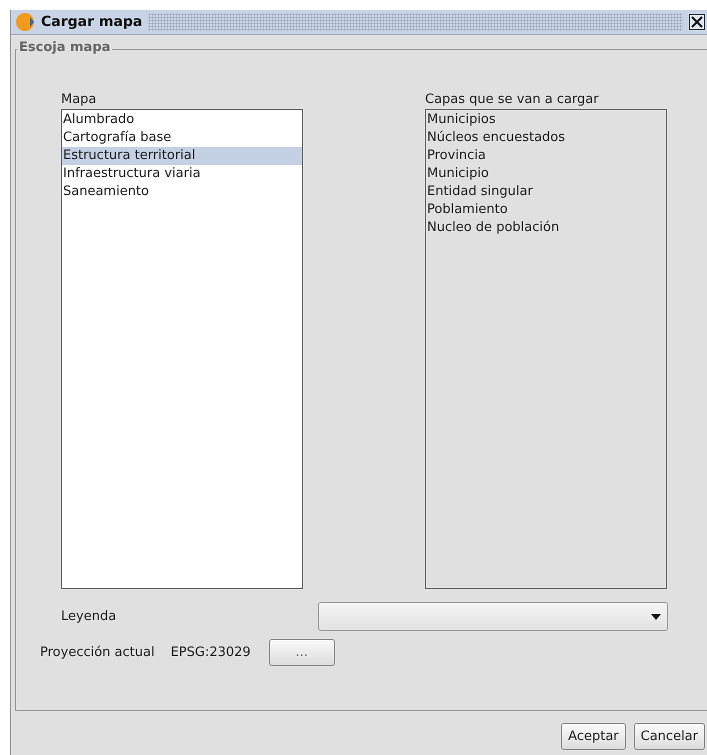 This screenshot has height=755, width=707. What do you see at coordinates (182, 174) in the screenshot?
I see `map-list-item: Infraestructura viaria` at bounding box center [182, 174].